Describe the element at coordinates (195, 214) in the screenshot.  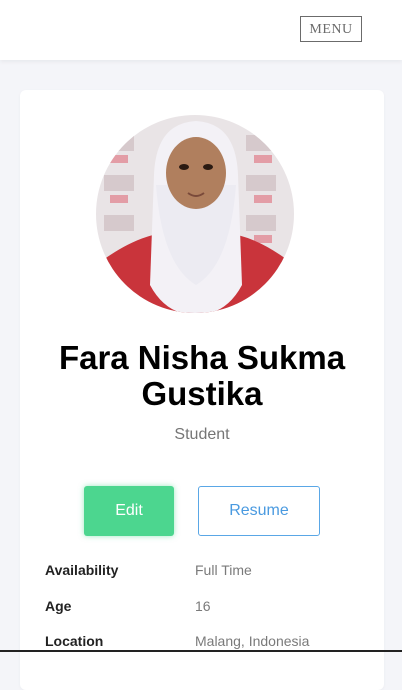
I see `profile-photo` at that location.